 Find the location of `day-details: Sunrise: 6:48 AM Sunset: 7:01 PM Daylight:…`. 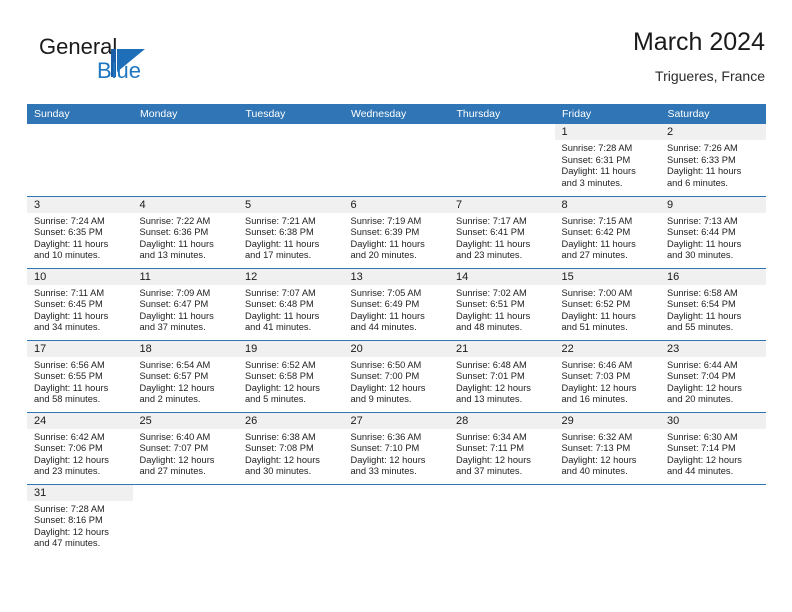

day-details: Sunrise: 6:48 AM Sunset: 7:01 PM Daylight:… is located at coordinates (502, 381).